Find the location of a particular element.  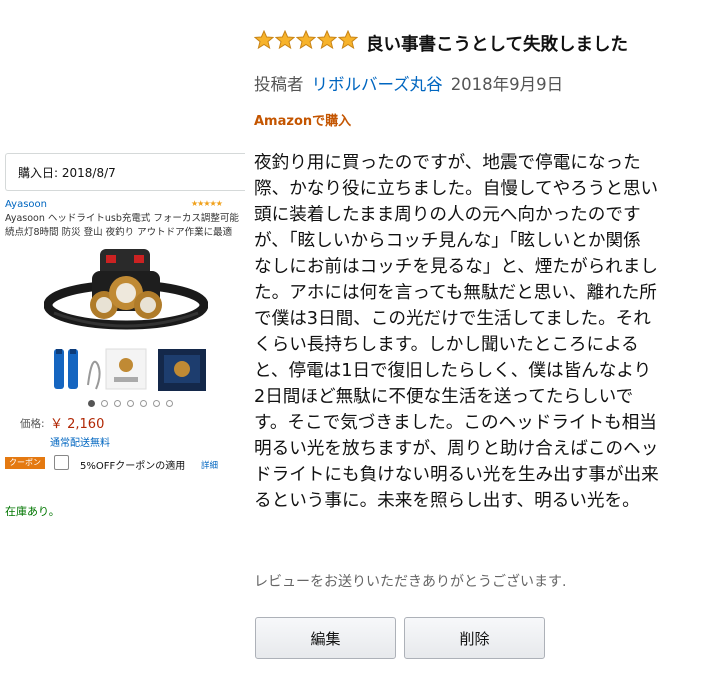

product-rating-stars: ★★★★★ is located at coordinates (207, 203).